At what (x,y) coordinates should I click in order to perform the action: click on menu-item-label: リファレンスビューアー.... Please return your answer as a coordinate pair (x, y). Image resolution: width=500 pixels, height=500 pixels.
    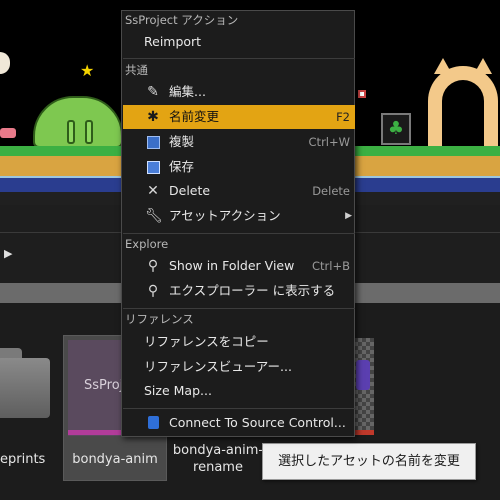
    Looking at the image, I should click on (218, 366).